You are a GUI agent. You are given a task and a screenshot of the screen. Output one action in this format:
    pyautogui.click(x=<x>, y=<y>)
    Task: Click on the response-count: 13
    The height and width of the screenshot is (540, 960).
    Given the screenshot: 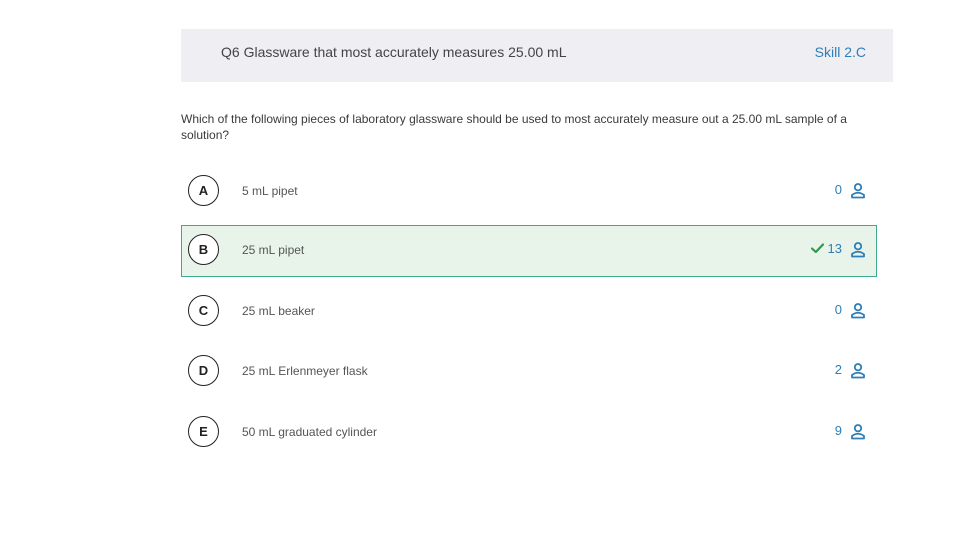 What is the action you would take?
    pyautogui.click(x=826, y=248)
    